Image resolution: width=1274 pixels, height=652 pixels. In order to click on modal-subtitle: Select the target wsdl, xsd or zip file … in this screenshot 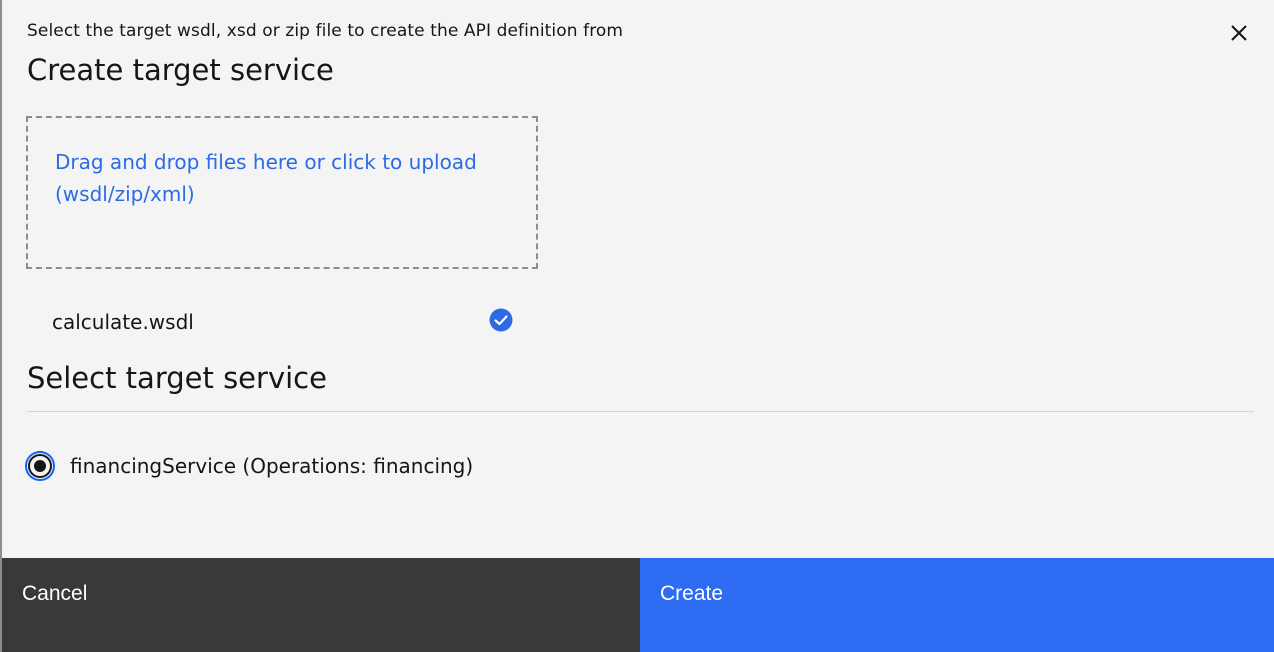, I will do `click(325, 31)`.